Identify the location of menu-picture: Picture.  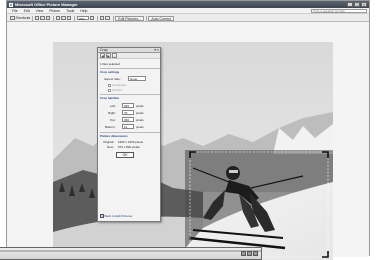
(54, 11).